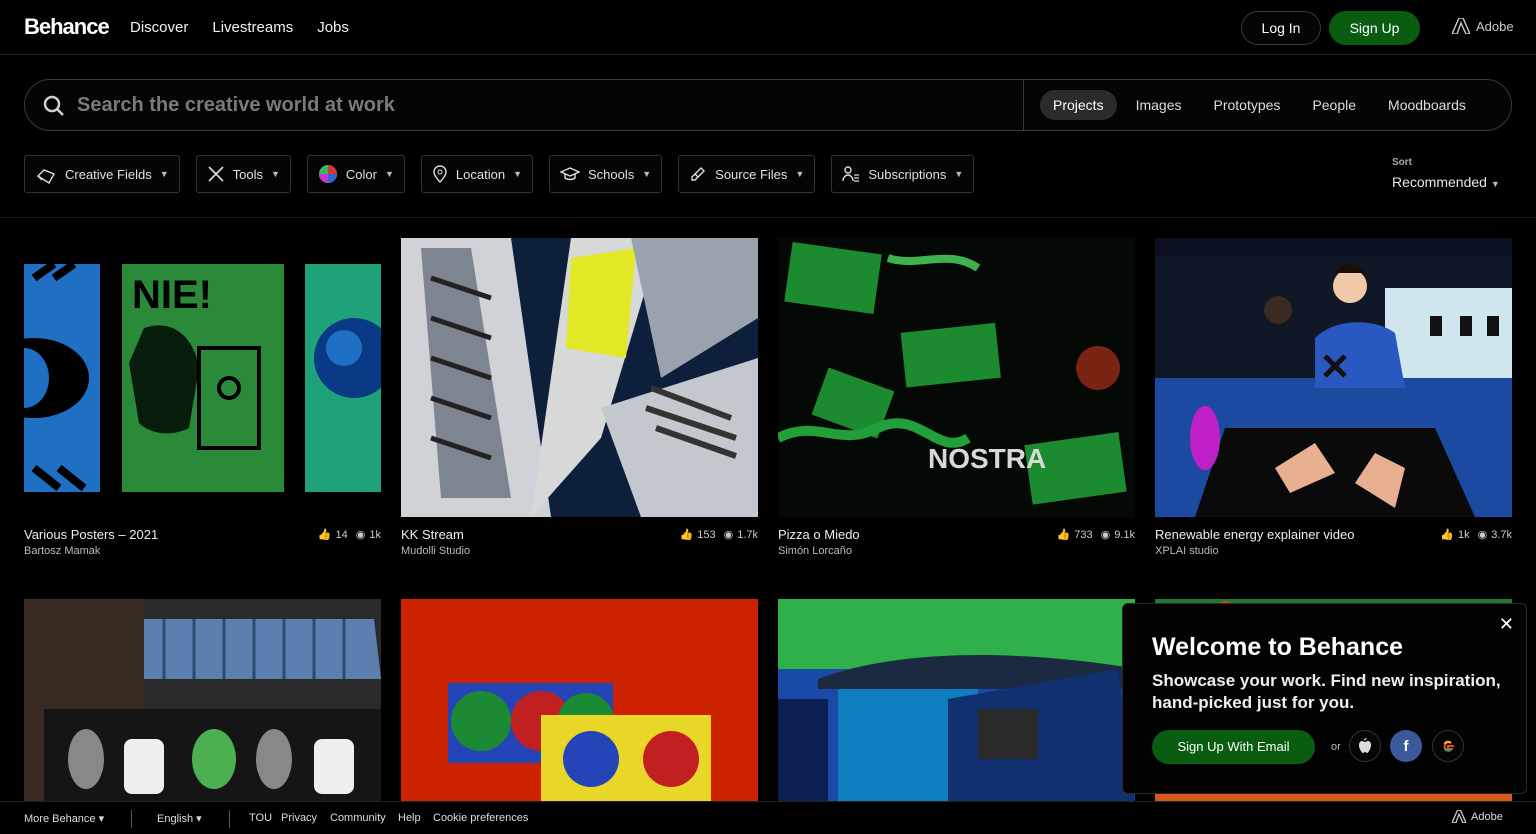 This screenshot has width=1536, height=834. What do you see at coordinates (64, 818) in the screenshot?
I see `more-behance-menu: More Behance ▾` at bounding box center [64, 818].